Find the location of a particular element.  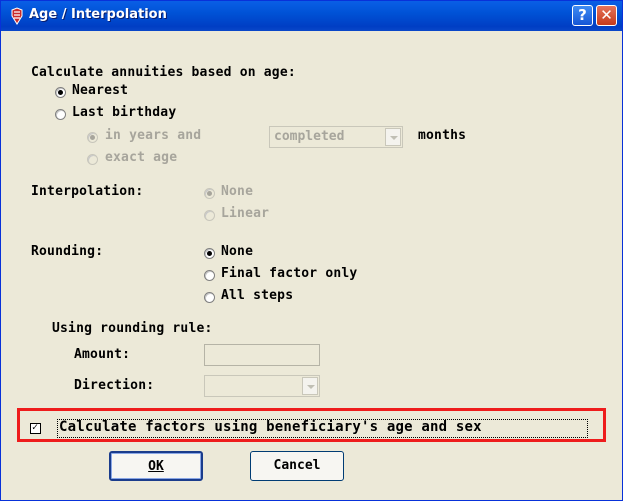

ok-button-label: OK is located at coordinates (156, 466).